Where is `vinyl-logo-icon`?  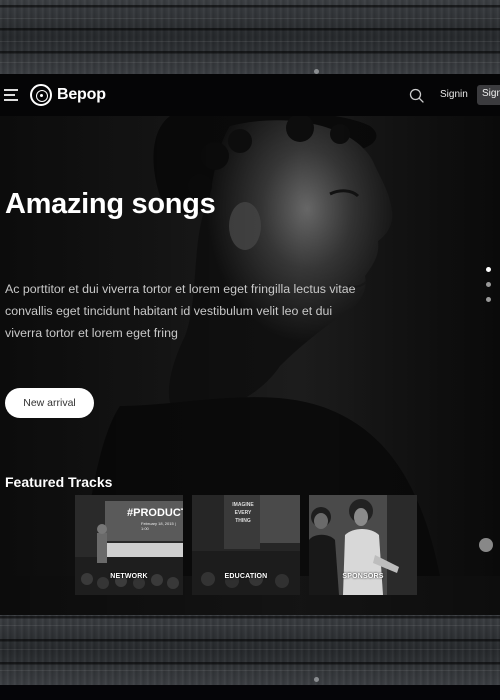 vinyl-logo-icon is located at coordinates (41, 95).